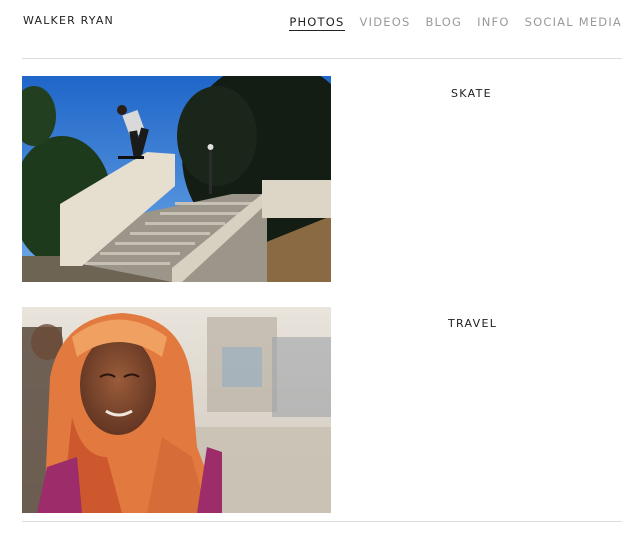 Image resolution: width=641 pixels, height=547 pixels. What do you see at coordinates (472, 323) in the screenshot?
I see `category-travel: TRAVEL` at bounding box center [472, 323].